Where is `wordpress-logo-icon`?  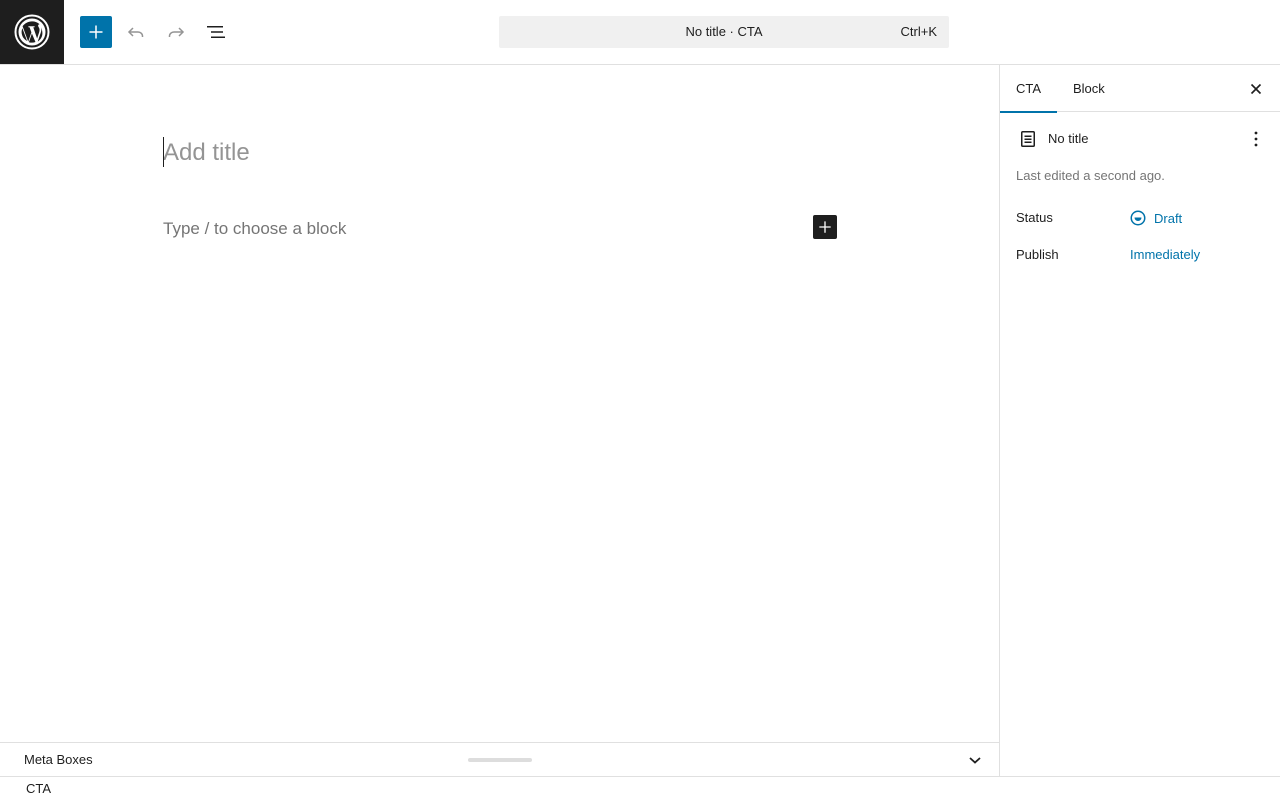
wordpress-logo-icon is located at coordinates (32, 32).